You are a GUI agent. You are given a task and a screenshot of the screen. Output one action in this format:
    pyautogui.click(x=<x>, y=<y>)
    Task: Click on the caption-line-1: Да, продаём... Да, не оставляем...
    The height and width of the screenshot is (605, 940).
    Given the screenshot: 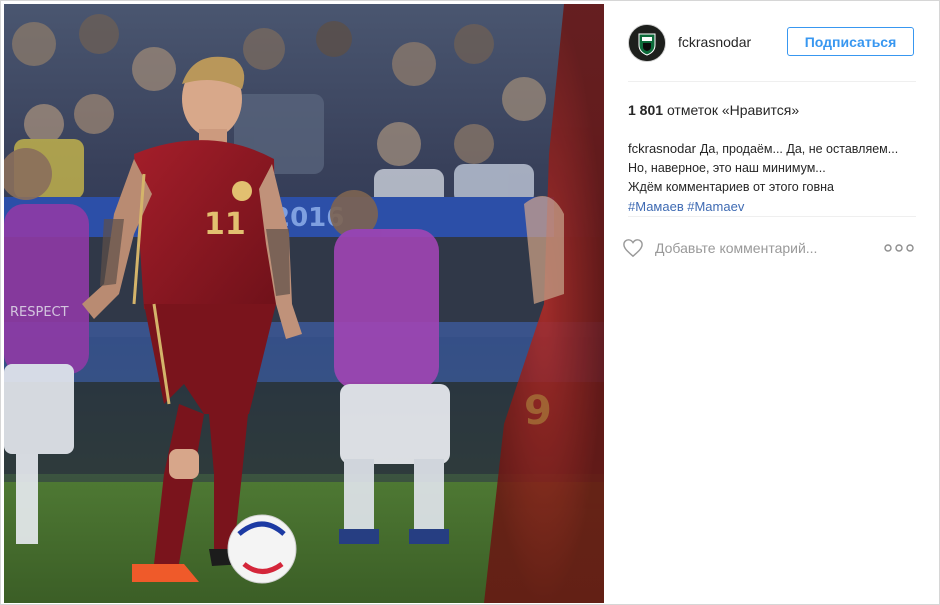 What is the action you would take?
    pyautogui.click(x=799, y=149)
    